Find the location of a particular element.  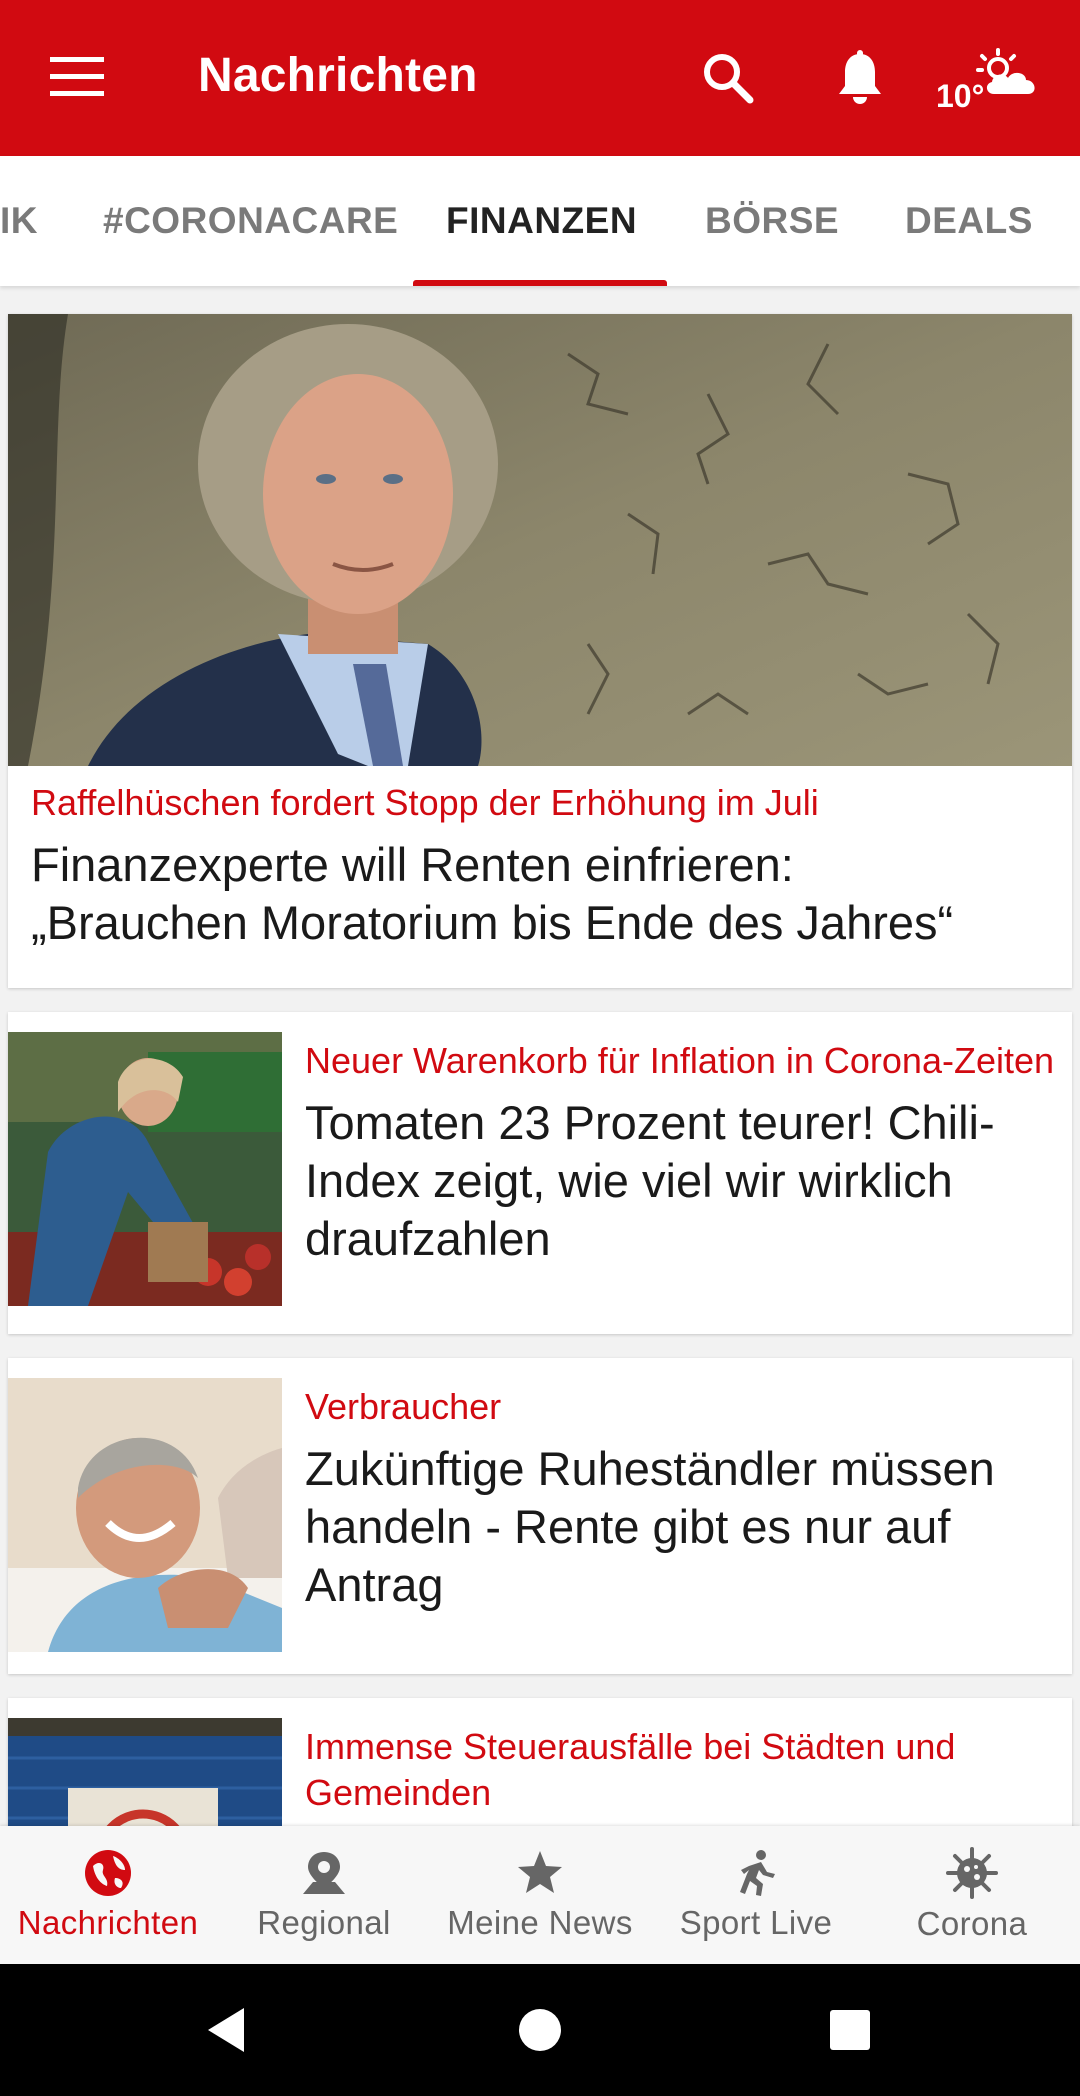

home-icon is located at coordinates (540, 2030).